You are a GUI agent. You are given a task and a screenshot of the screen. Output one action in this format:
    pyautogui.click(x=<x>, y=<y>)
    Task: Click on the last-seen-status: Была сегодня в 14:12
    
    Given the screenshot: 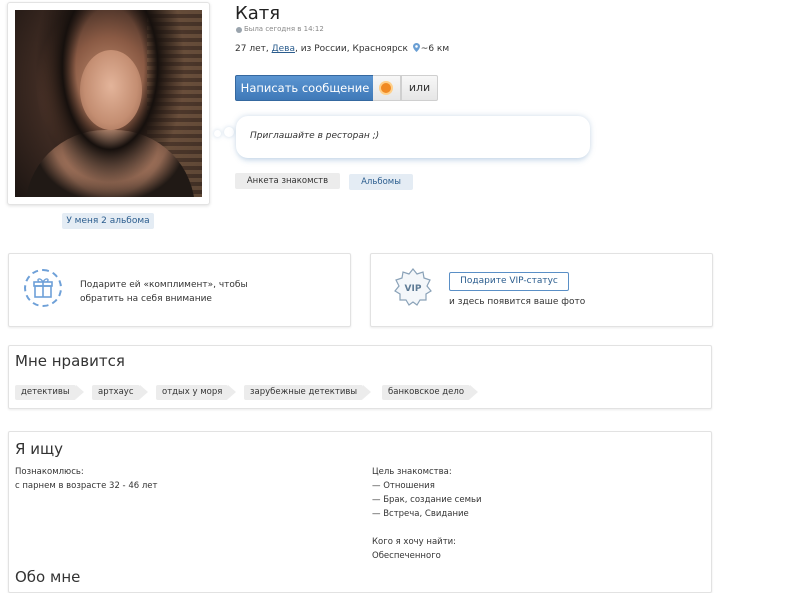 What is the action you would take?
    pyautogui.click(x=284, y=29)
    